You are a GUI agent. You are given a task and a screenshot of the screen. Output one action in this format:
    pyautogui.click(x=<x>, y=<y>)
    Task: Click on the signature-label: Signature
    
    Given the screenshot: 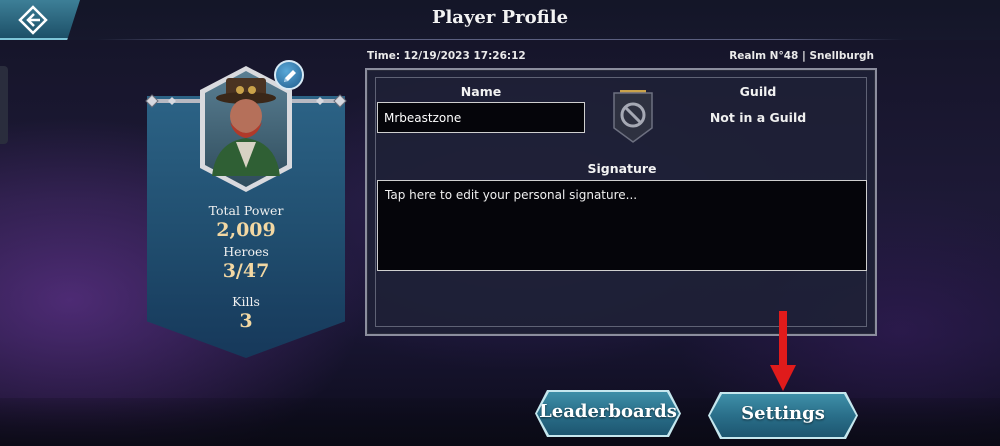 What is the action you would take?
    pyautogui.click(x=622, y=168)
    